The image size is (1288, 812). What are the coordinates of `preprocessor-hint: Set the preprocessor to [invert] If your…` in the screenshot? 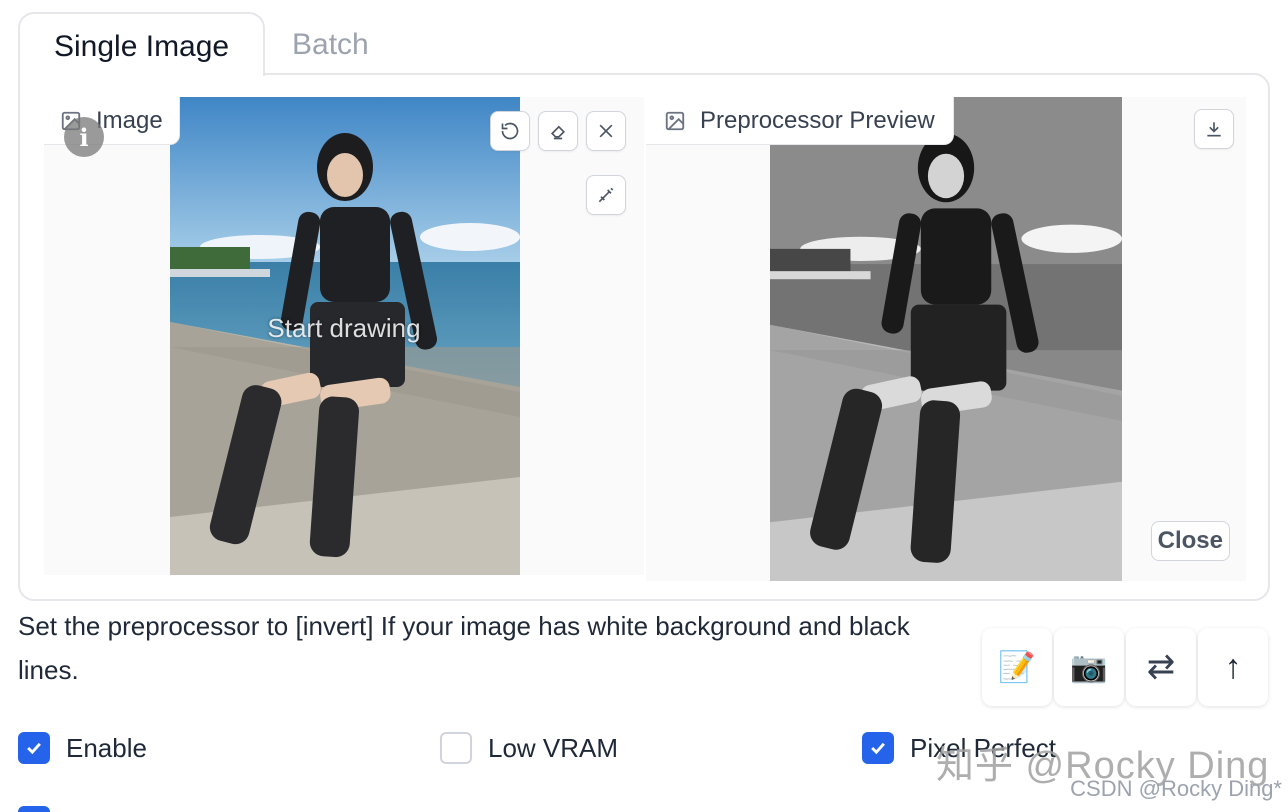 It's located at (464, 648).